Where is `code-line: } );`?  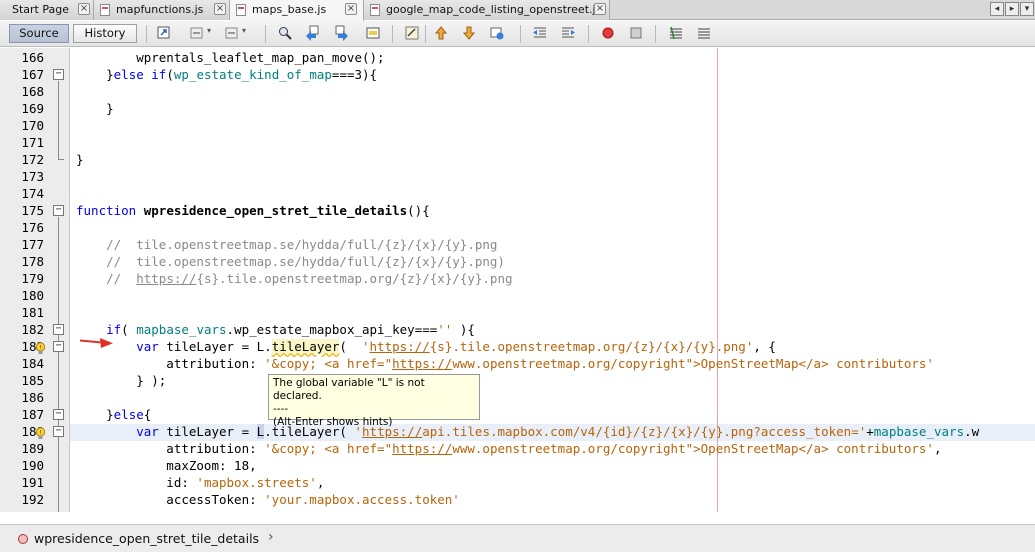 code-line: } ); is located at coordinates (527, 380).